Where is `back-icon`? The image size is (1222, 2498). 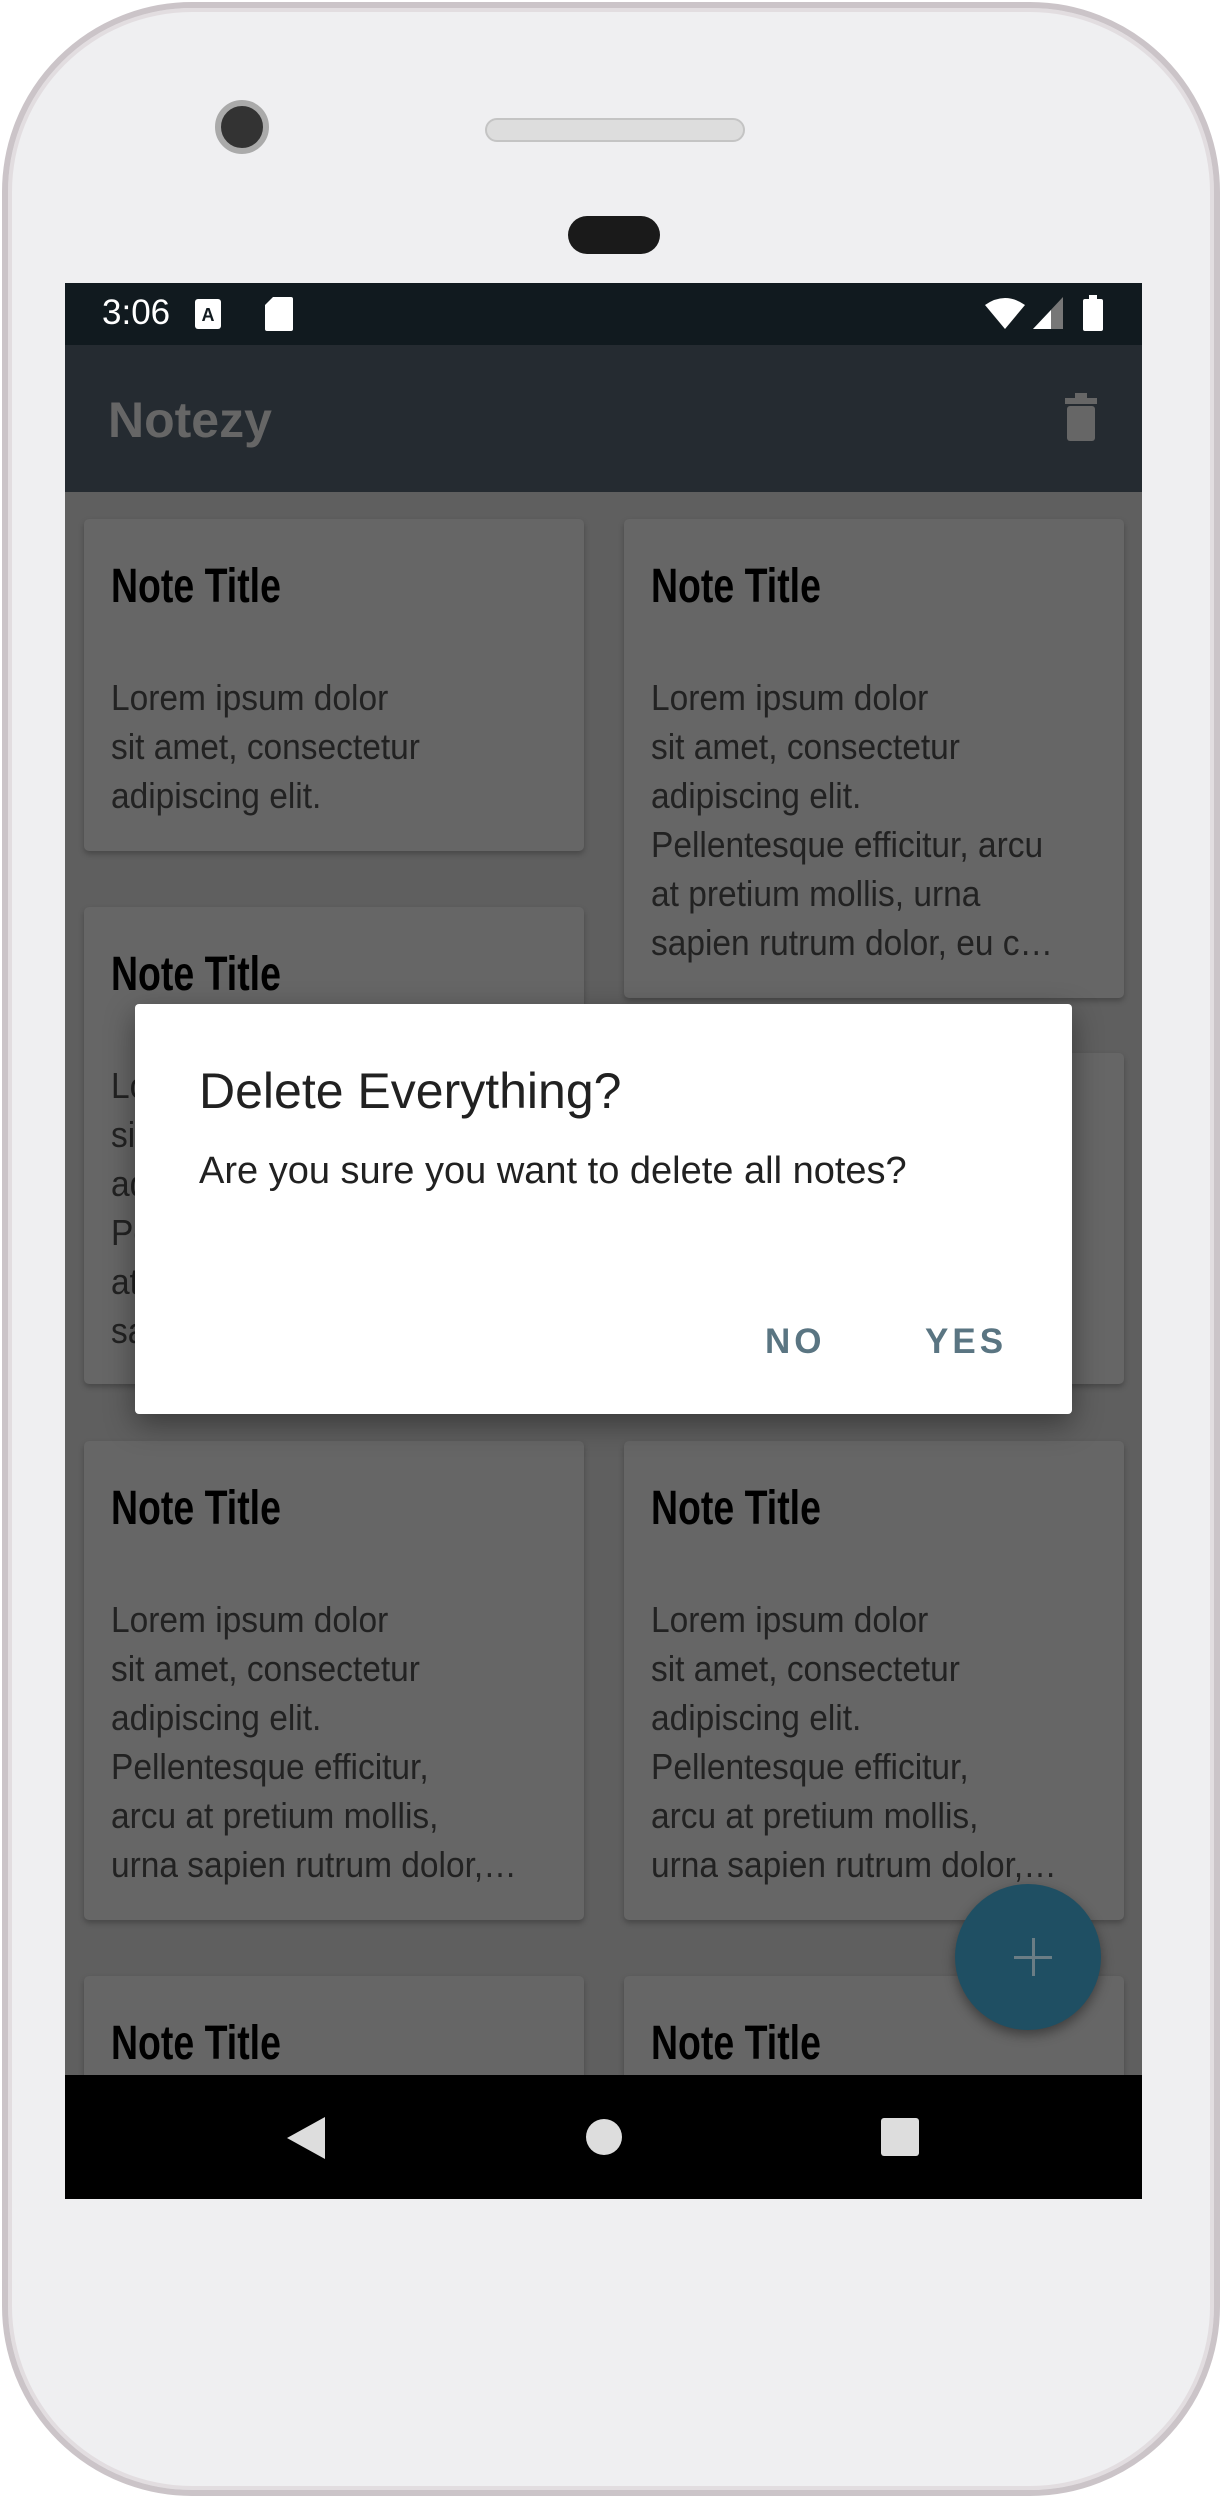 back-icon is located at coordinates (306, 2138).